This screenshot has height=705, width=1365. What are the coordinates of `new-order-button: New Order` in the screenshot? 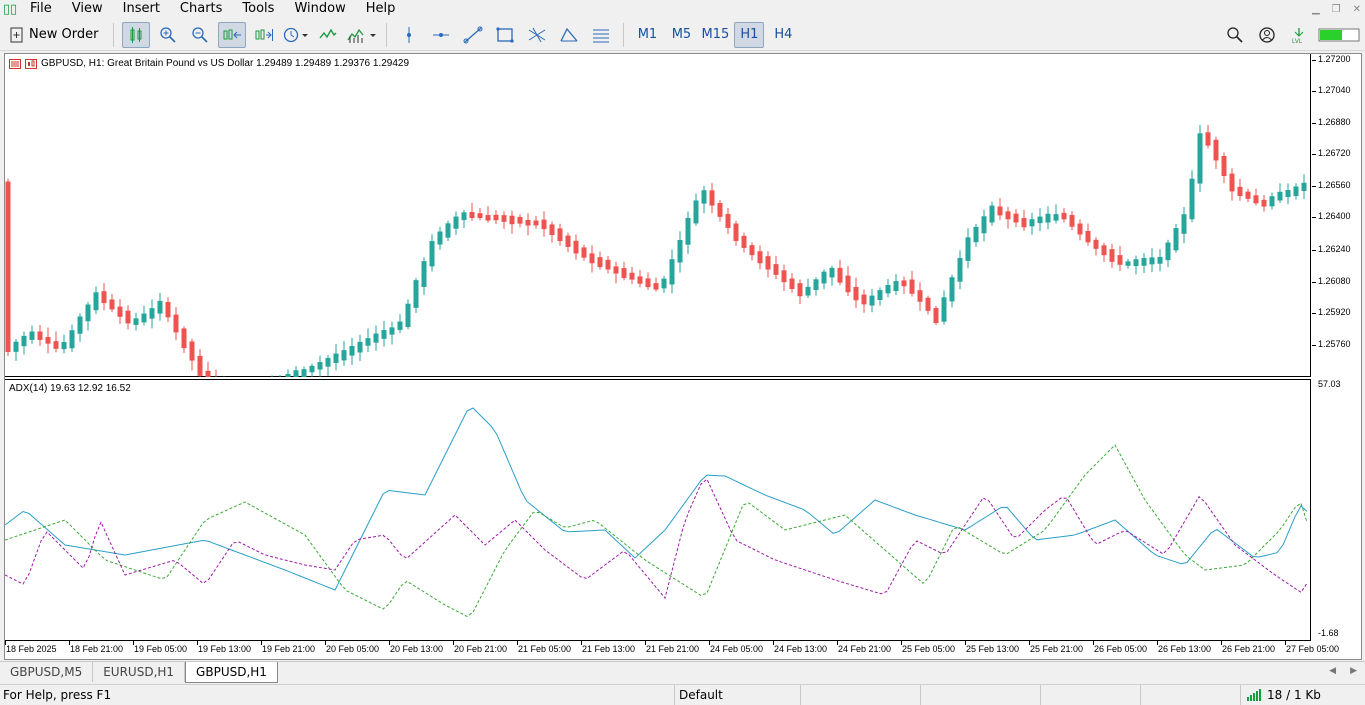 It's located at (53, 35).